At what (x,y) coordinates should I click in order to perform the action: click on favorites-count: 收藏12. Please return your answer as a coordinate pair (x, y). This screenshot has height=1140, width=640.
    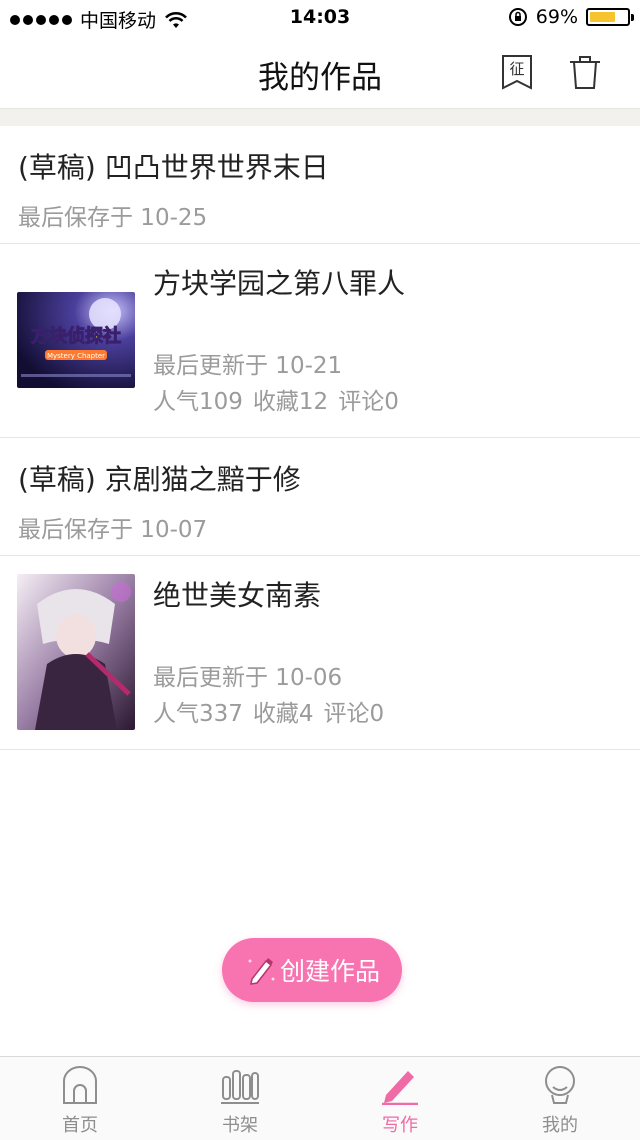
    Looking at the image, I should click on (290, 402).